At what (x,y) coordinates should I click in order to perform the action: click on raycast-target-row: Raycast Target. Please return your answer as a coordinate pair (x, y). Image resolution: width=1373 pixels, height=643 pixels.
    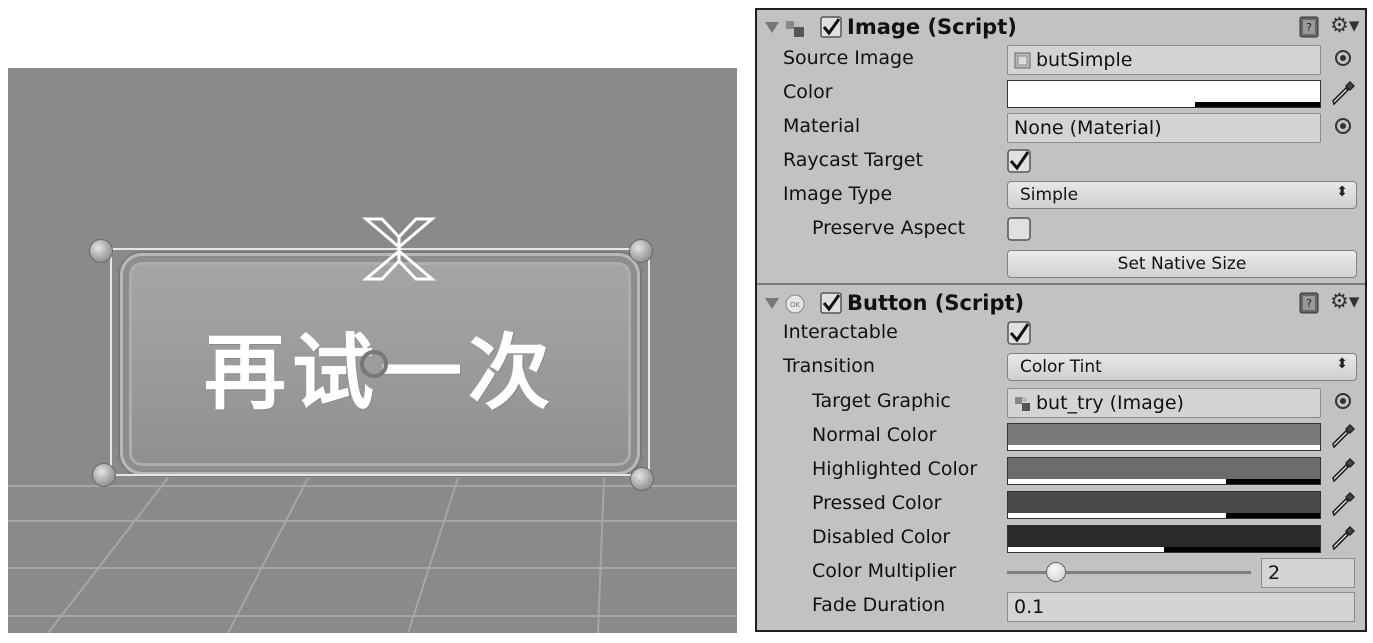
    Looking at the image, I should click on (1061, 161).